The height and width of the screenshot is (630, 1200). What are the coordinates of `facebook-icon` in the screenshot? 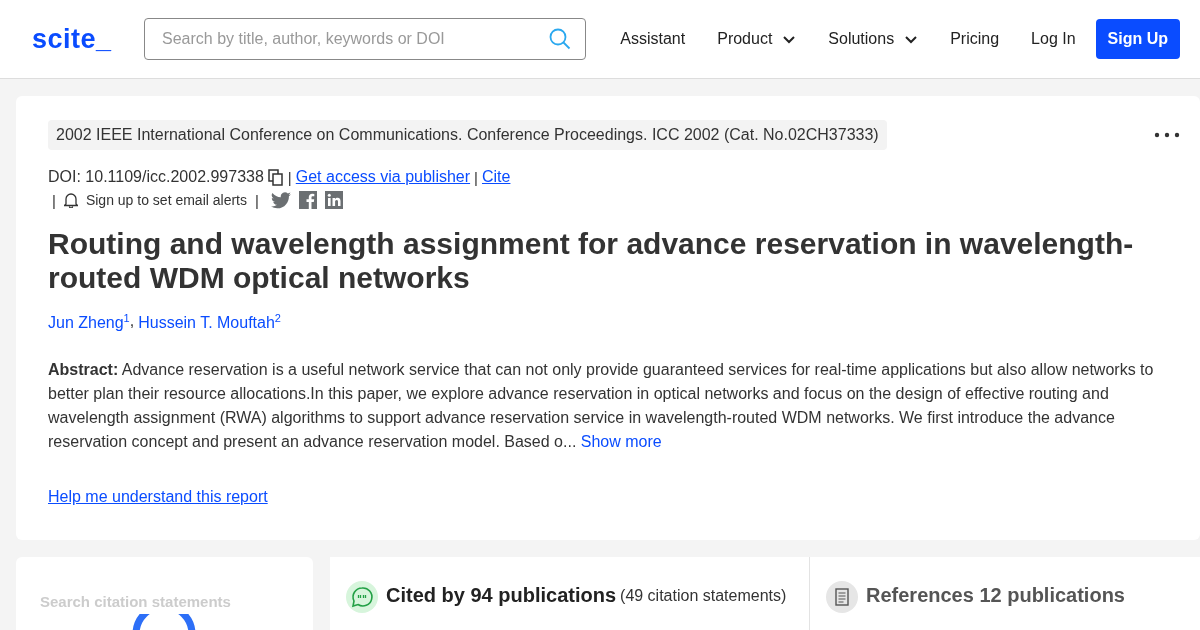 It's located at (307, 200).